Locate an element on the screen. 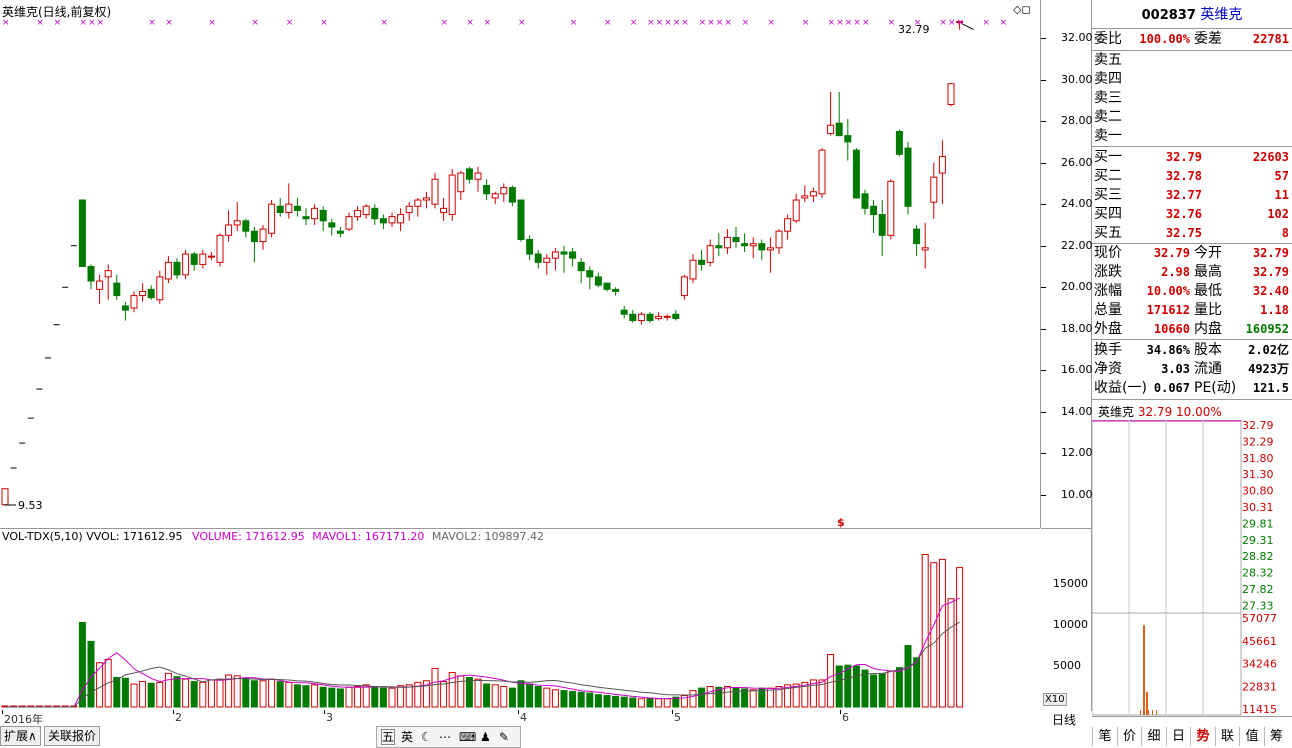 The image size is (1292, 748). order-volume: 57 is located at coordinates (1281, 176).